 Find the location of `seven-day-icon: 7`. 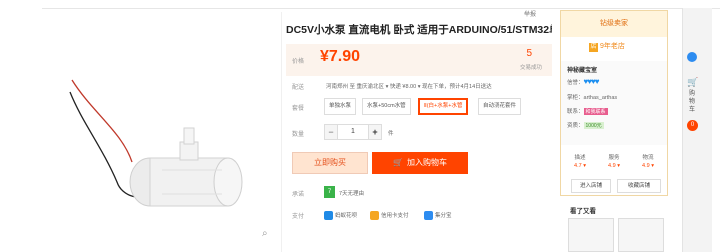

seven-day-icon: 7 is located at coordinates (329, 192).